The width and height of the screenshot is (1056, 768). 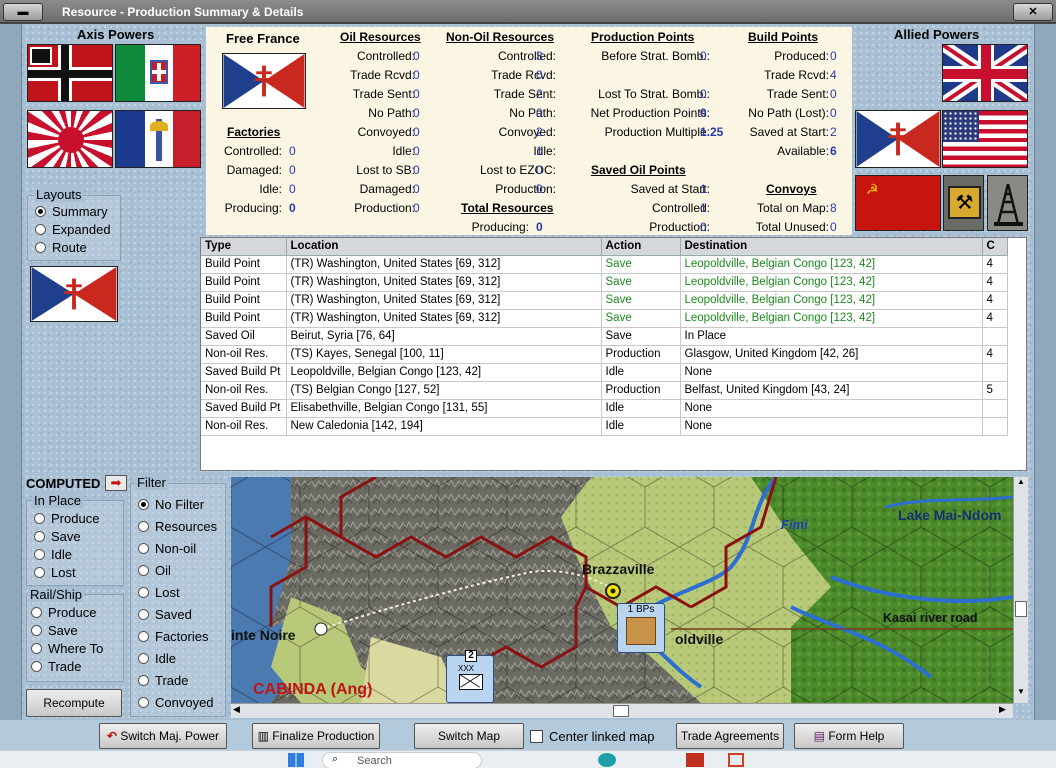 What do you see at coordinates (154, 570) in the screenshot?
I see `filters-radio-oil: Oil` at bounding box center [154, 570].